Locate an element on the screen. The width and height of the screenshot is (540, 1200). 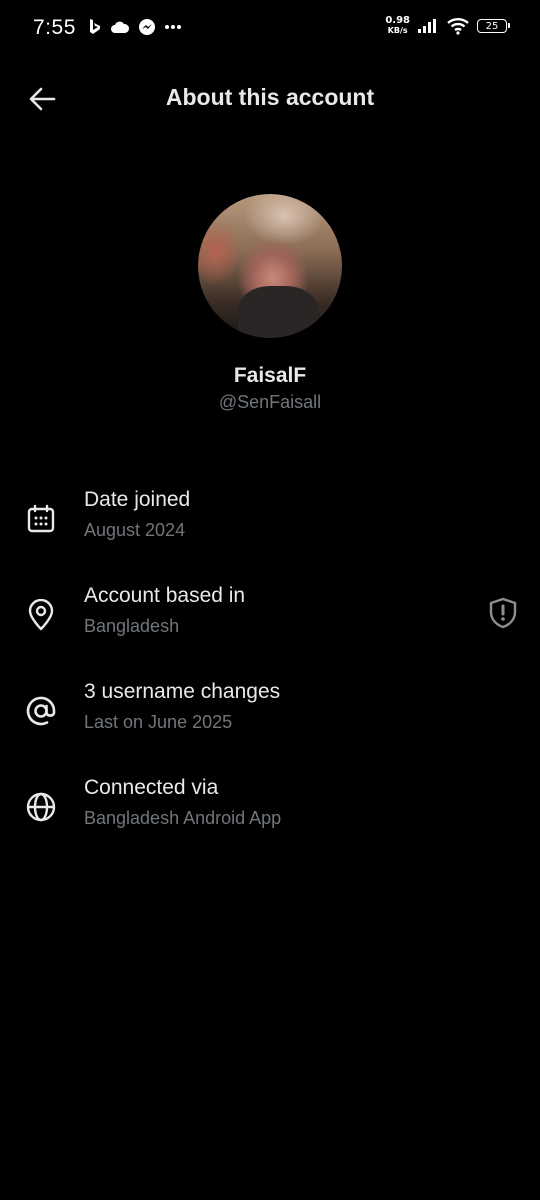
cloud-icon is located at coordinates (120, 27).